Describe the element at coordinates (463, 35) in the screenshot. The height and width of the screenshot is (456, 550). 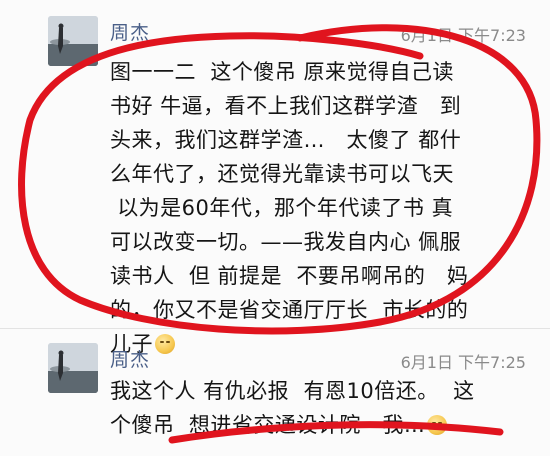
I see `timestamp: 6月1日 下午7:23` at that location.